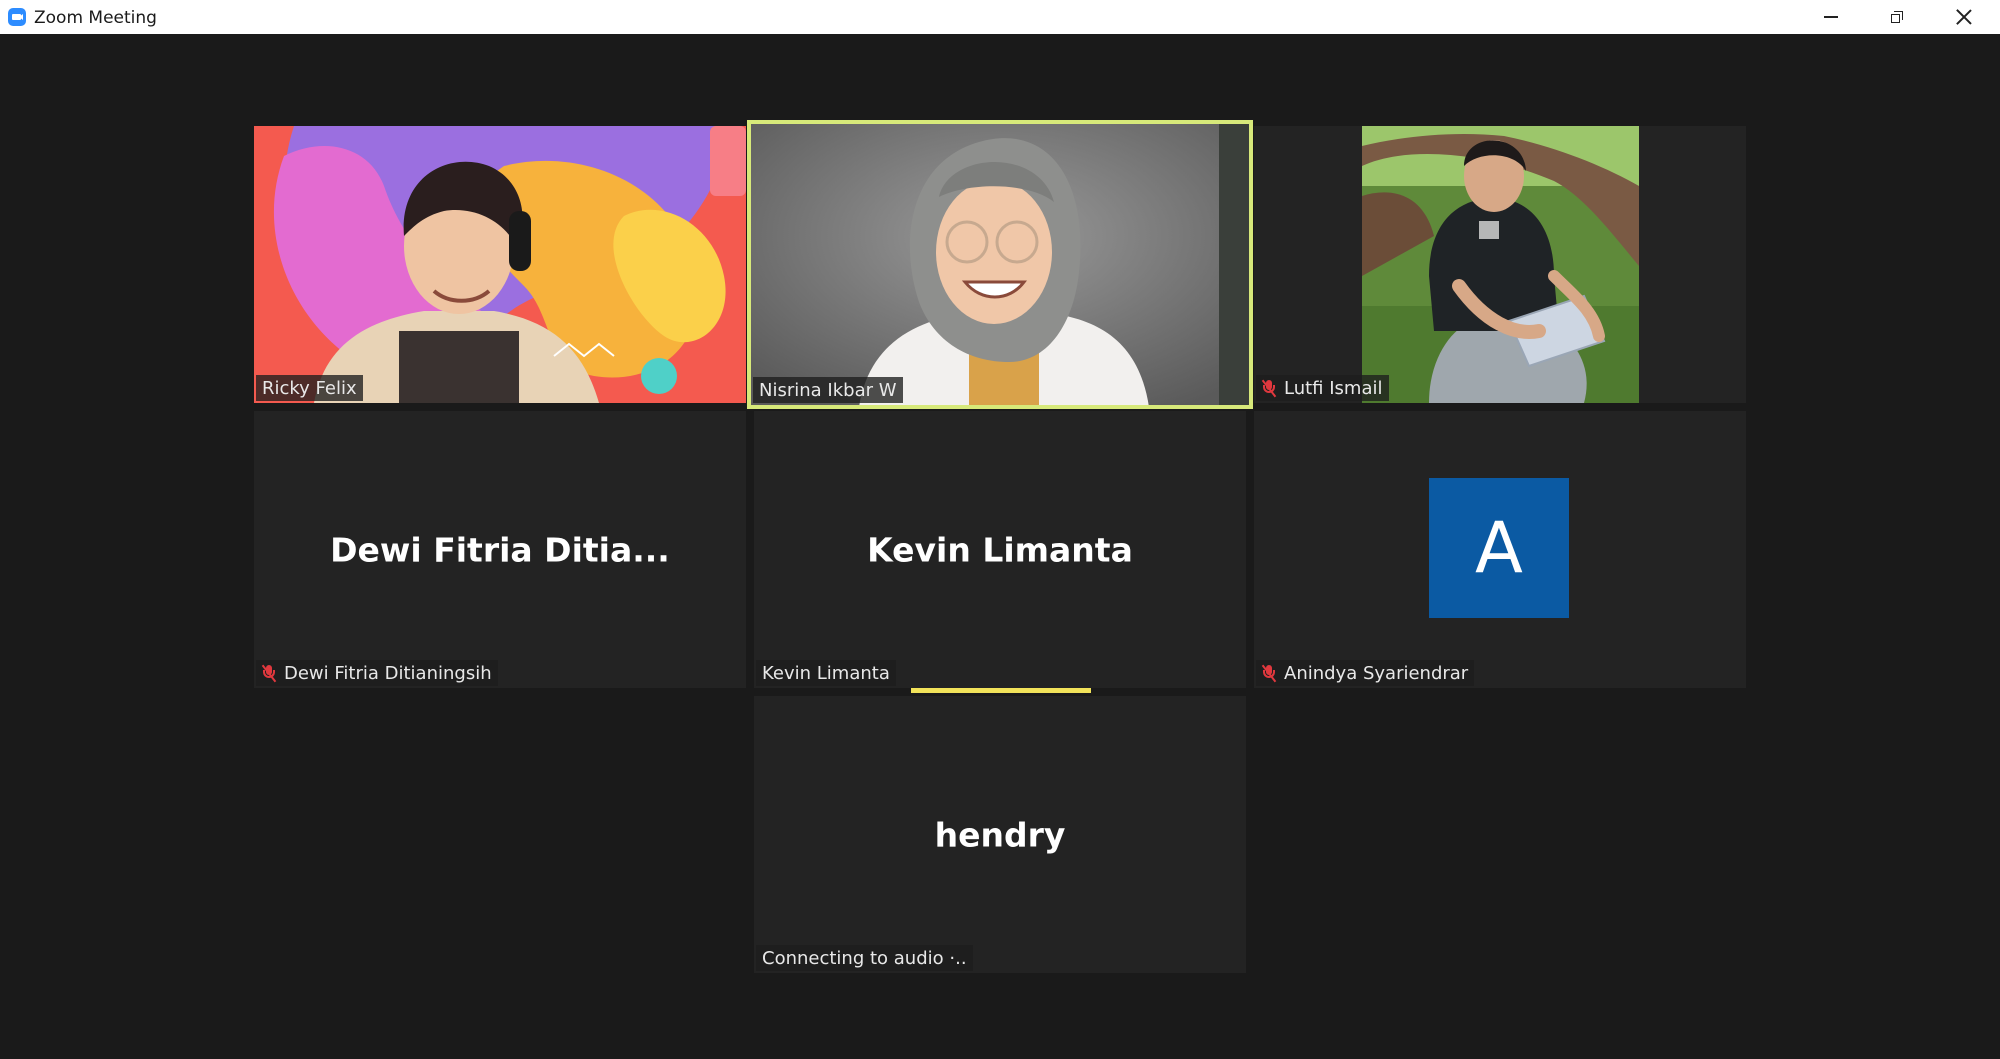  Describe the element at coordinates (1000, 17) in the screenshot. I see `title-bar: Zoom Meeting` at that location.